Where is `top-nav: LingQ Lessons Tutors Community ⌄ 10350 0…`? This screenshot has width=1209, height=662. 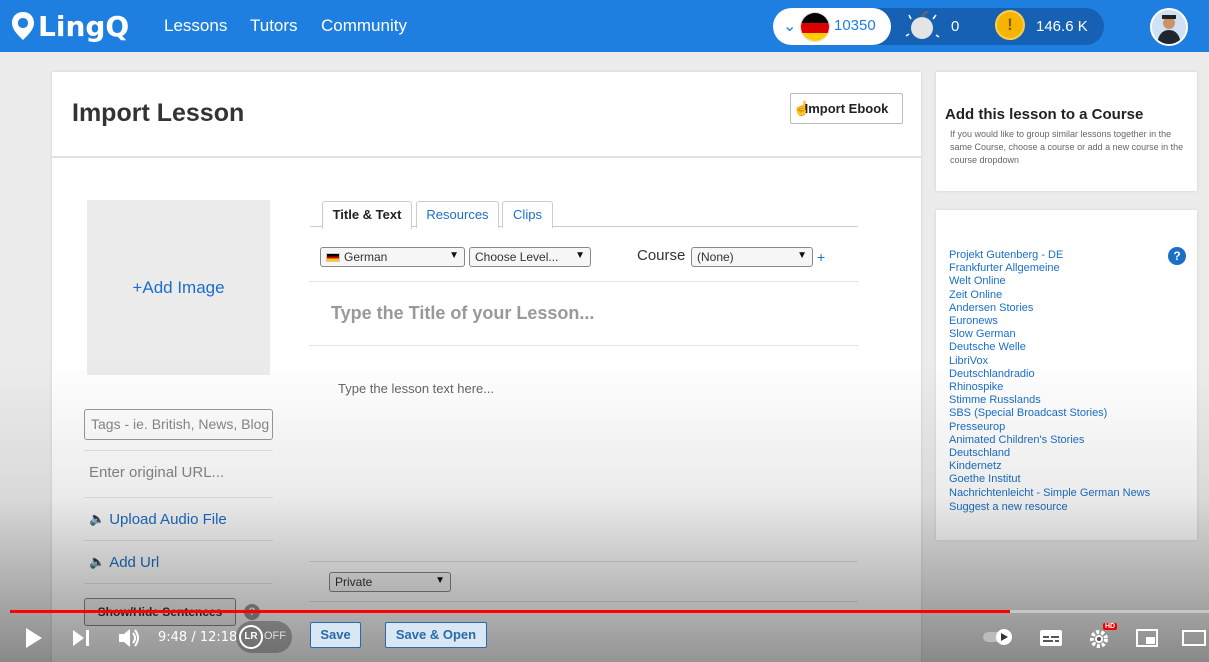 top-nav: LingQ Lessons Tutors Community ⌄ 10350 0… is located at coordinates (604, 26).